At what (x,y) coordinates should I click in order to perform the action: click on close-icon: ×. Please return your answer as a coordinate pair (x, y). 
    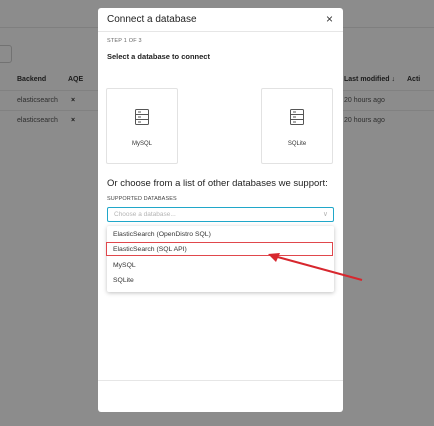
    Looking at the image, I should click on (329, 19).